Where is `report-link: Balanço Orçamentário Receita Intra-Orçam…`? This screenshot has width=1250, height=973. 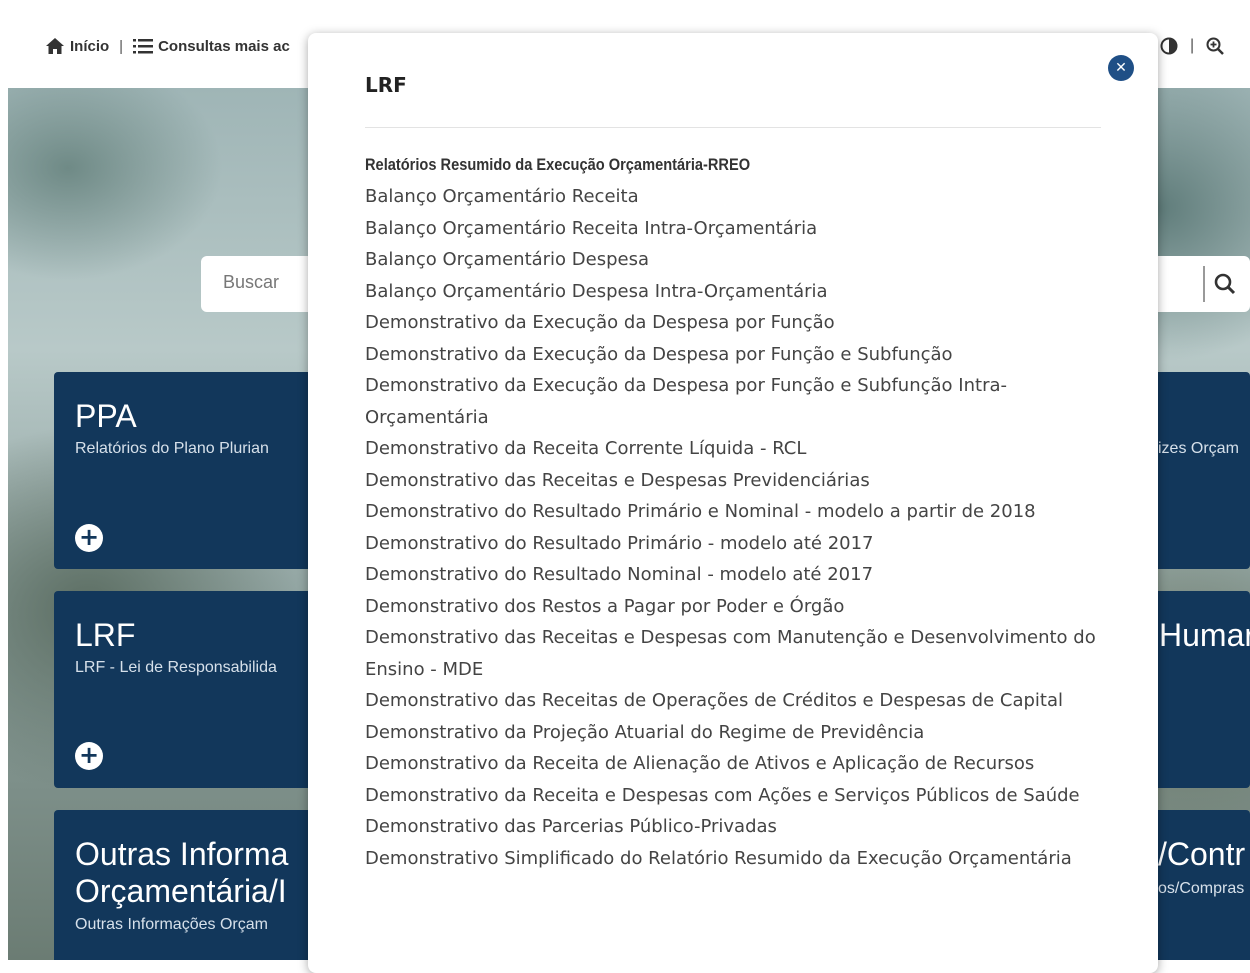
report-link: Balanço Orçamentário Receita Intra-Orçam… is located at coordinates (737, 229).